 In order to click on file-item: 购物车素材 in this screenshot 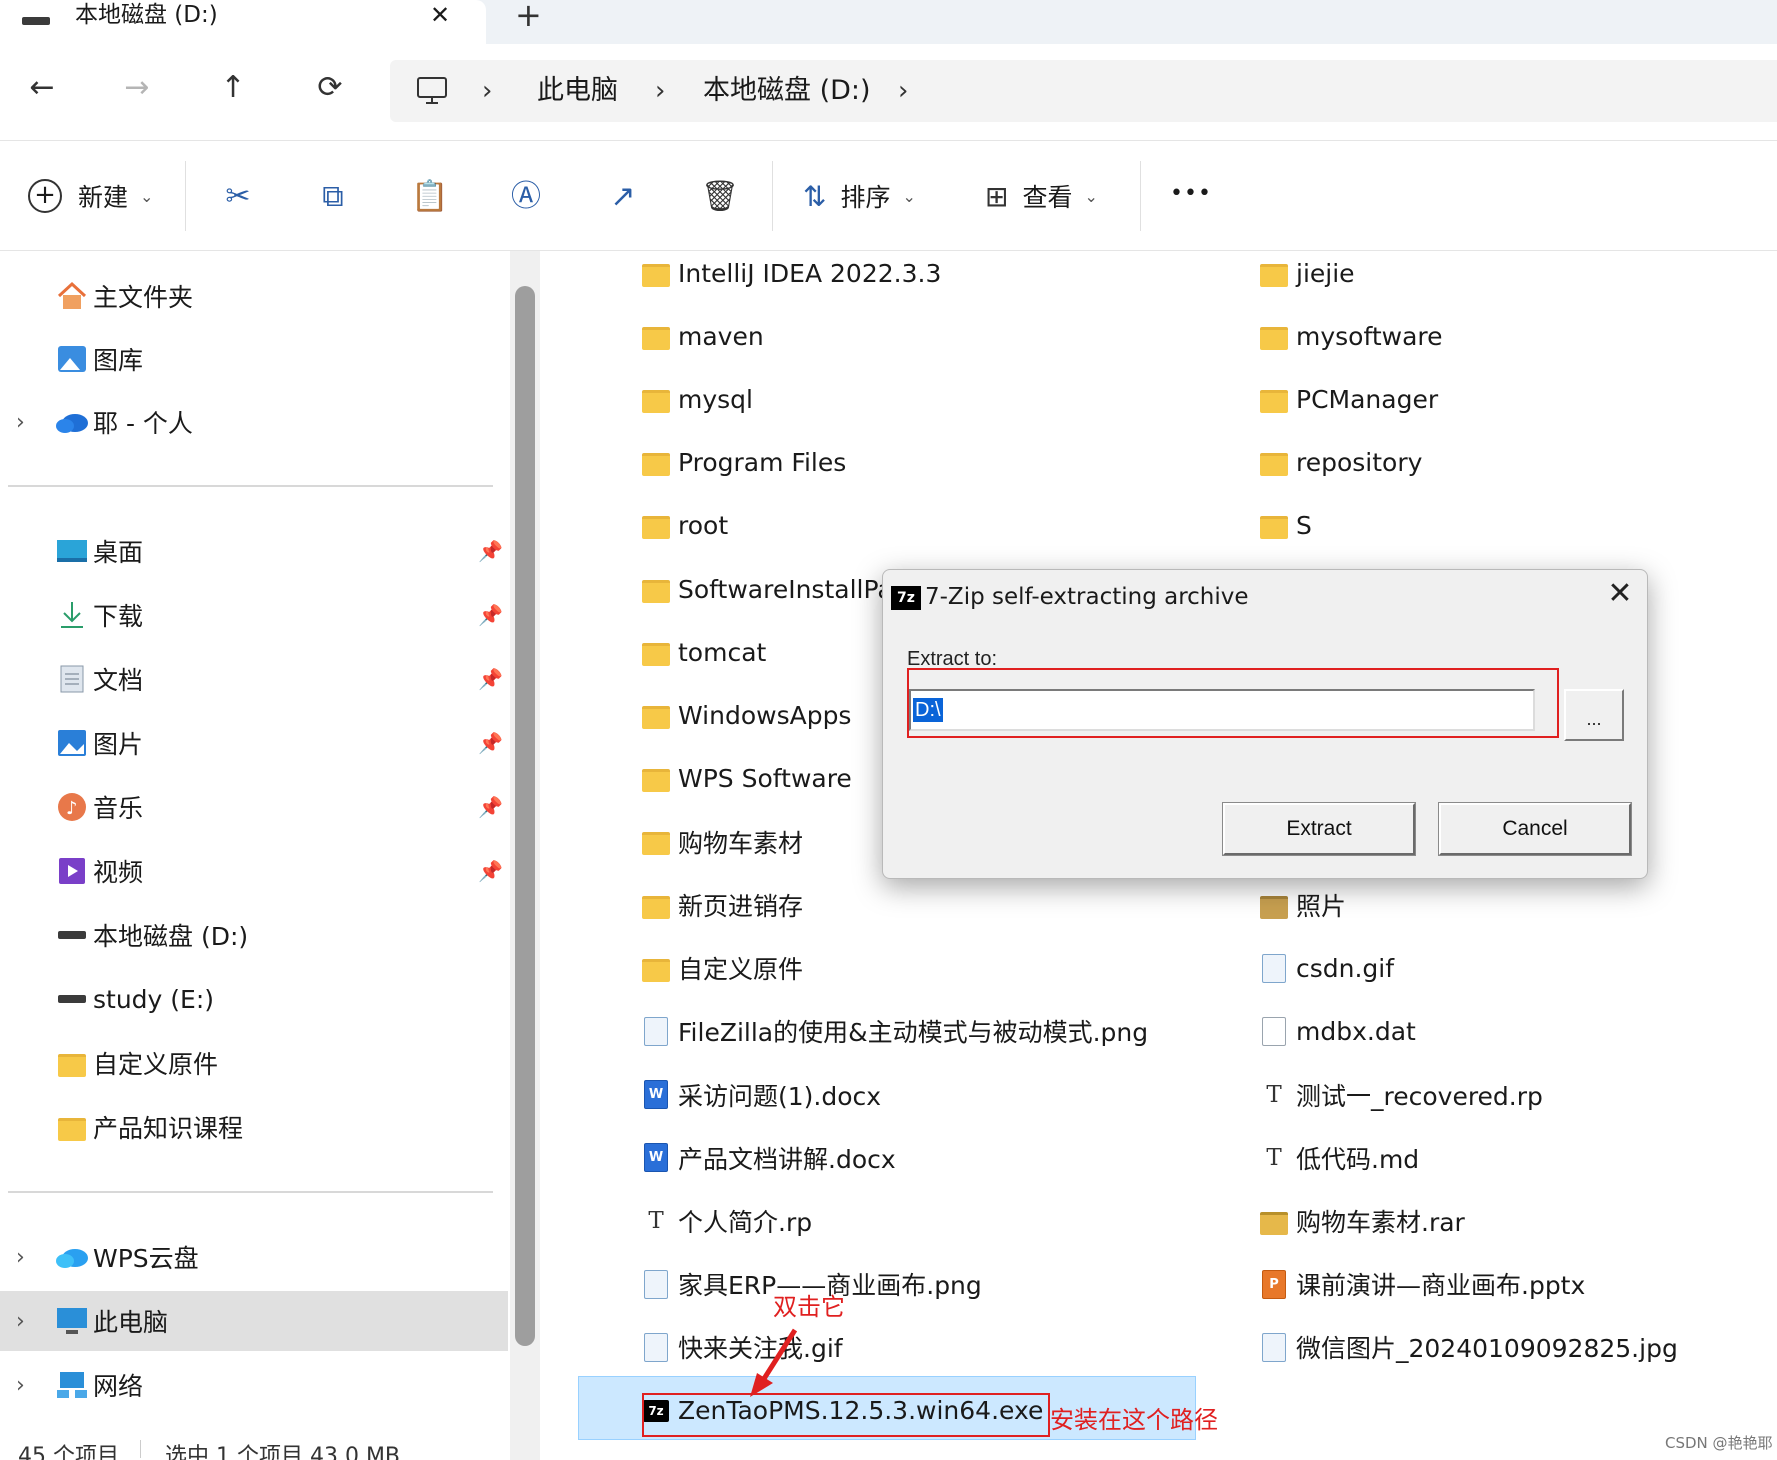, I will do `click(722, 842)`.